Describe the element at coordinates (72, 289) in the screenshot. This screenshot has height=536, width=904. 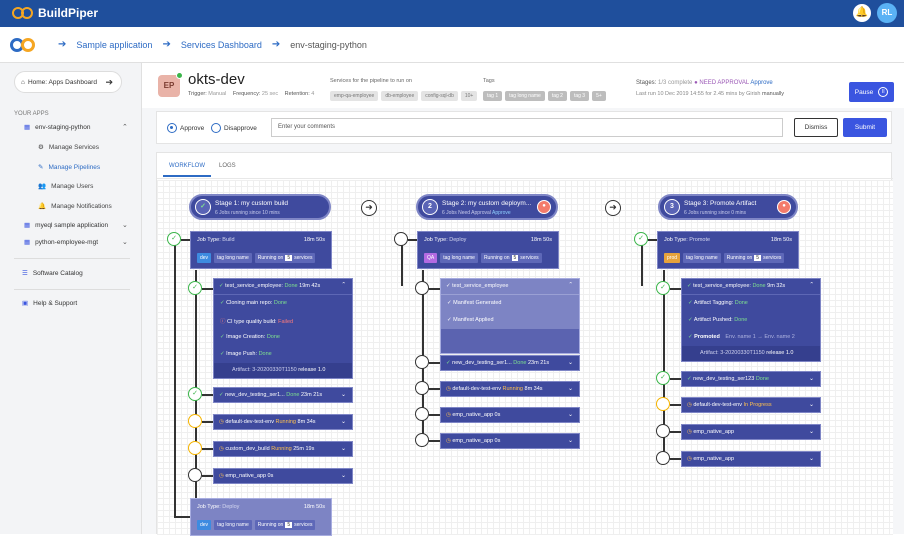
I see `divider` at that location.